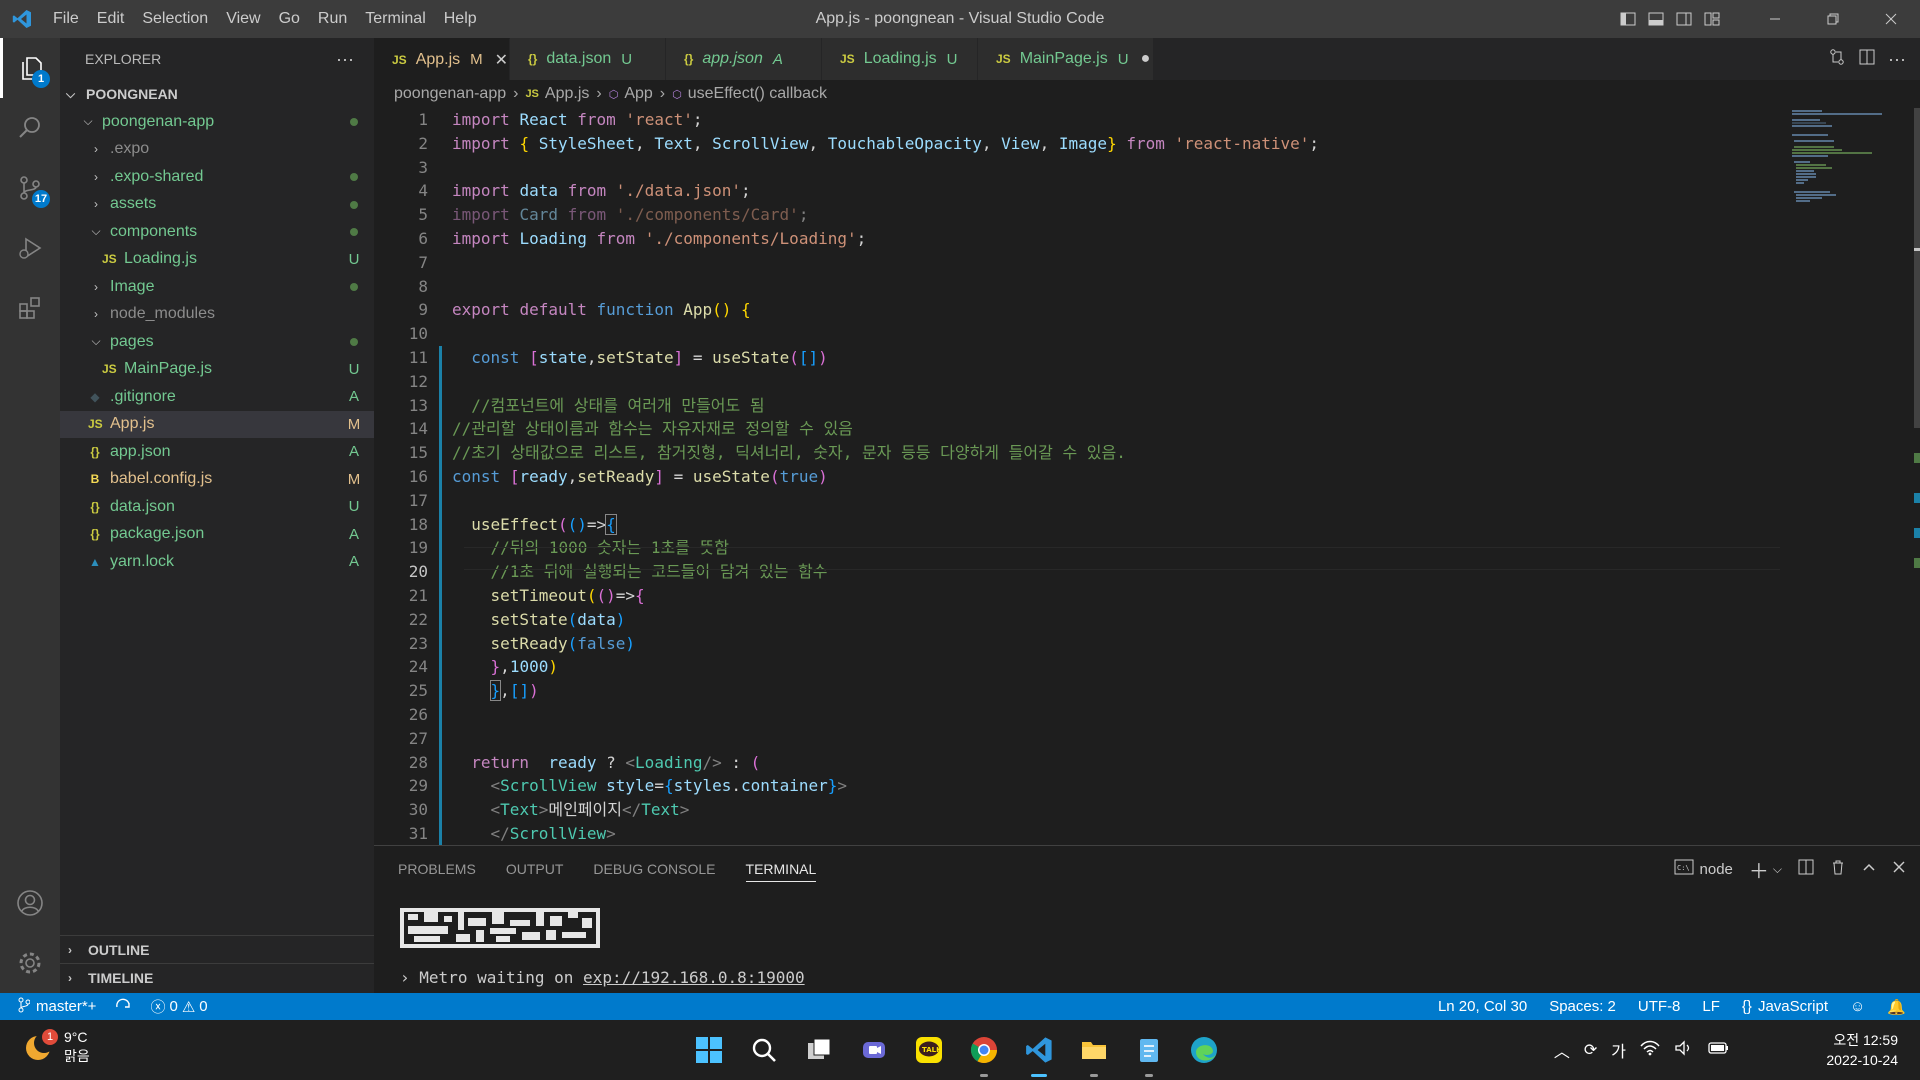 The image size is (1920, 1080). What do you see at coordinates (1147, 786) in the screenshot?
I see `code-line: 29 <ScrollView style={styles.container}>` at bounding box center [1147, 786].